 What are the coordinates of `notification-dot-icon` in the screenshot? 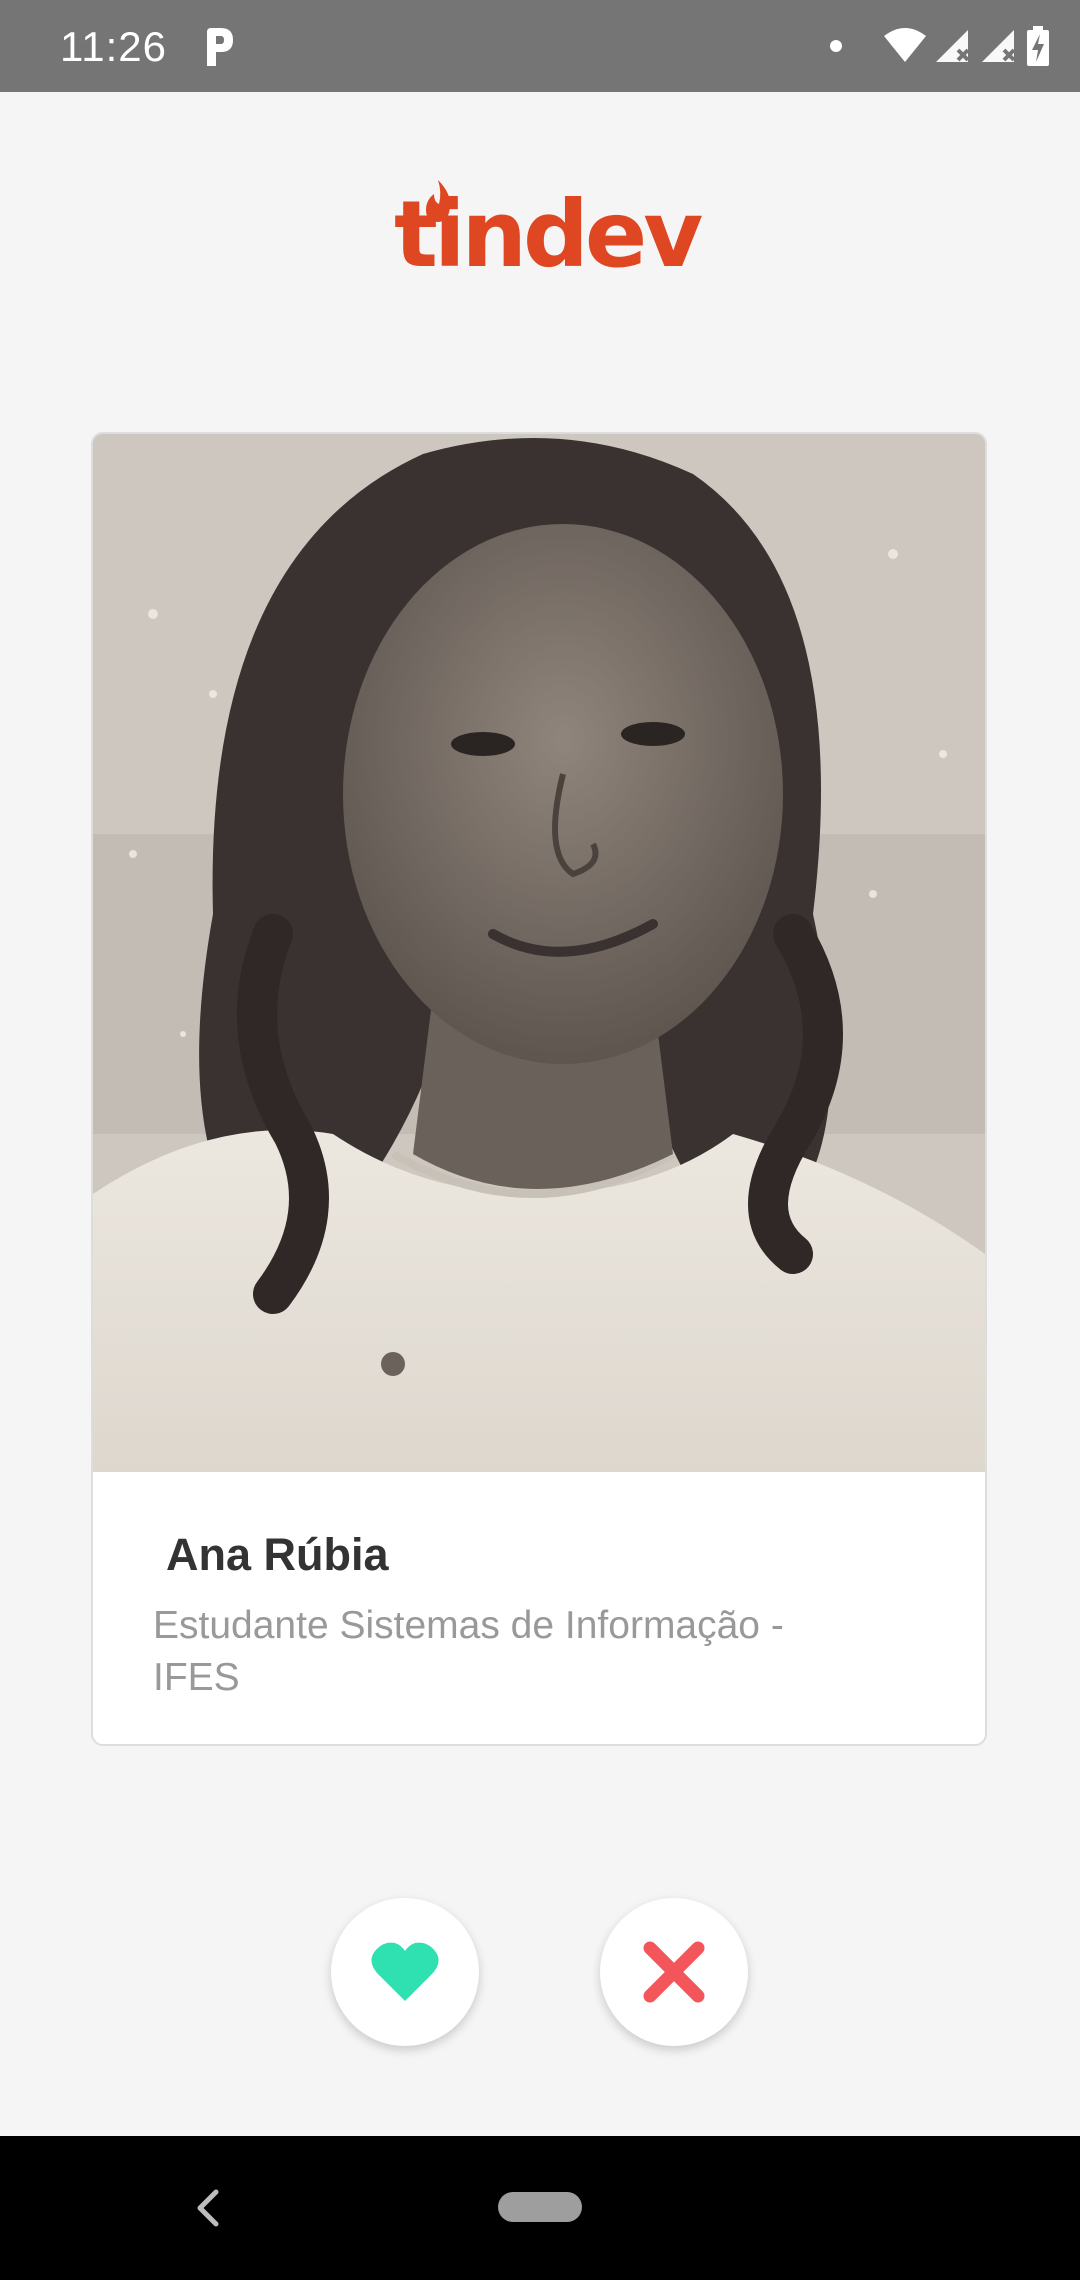 It's located at (836, 46).